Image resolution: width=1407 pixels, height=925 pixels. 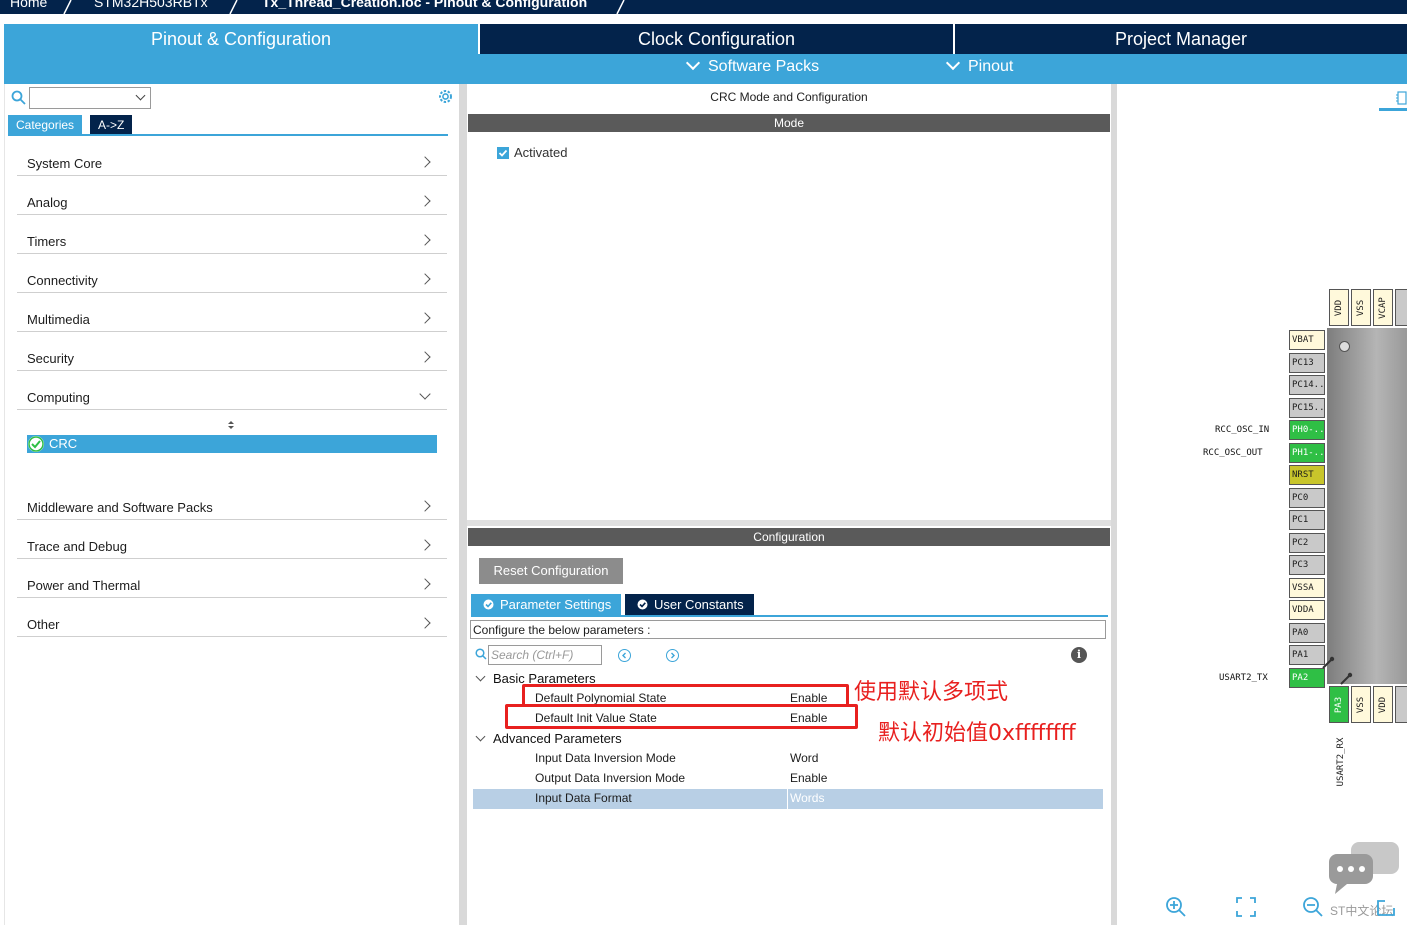 I want to click on pin-nrst: NRST, so click(x=1307, y=475).